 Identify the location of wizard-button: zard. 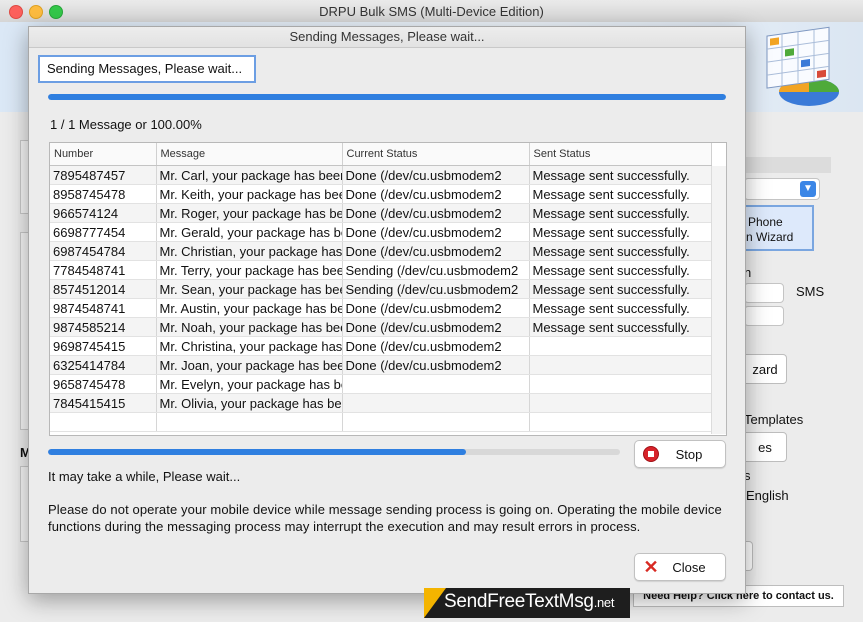
(765, 369).